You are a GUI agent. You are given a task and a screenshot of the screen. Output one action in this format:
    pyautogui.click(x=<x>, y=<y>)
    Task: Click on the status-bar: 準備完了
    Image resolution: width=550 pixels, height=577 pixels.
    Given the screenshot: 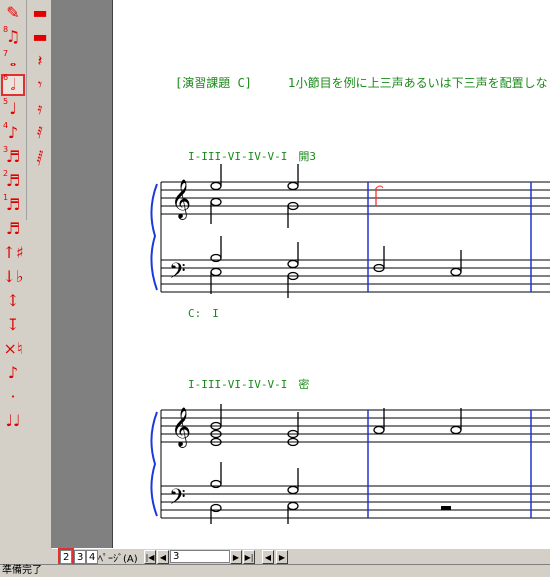 What is the action you would take?
    pyautogui.click(x=275, y=570)
    